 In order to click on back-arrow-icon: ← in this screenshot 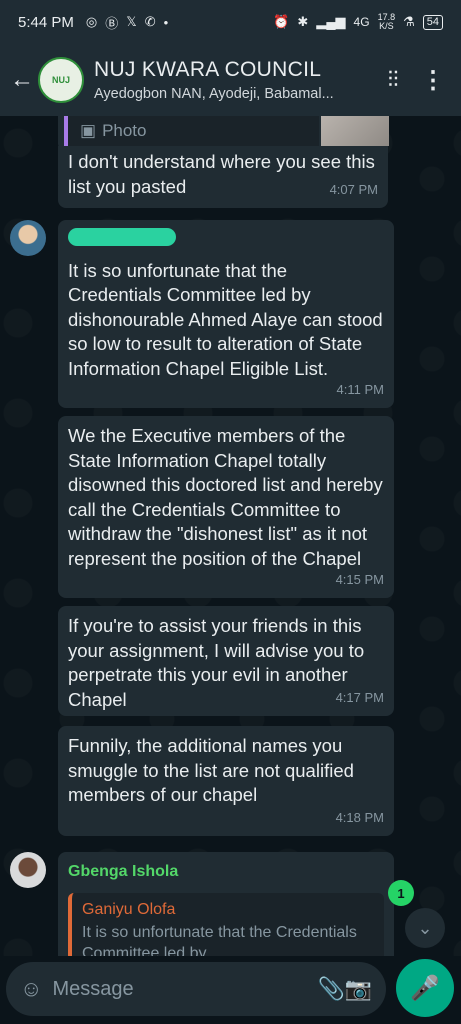, I will do `click(22, 79)`.